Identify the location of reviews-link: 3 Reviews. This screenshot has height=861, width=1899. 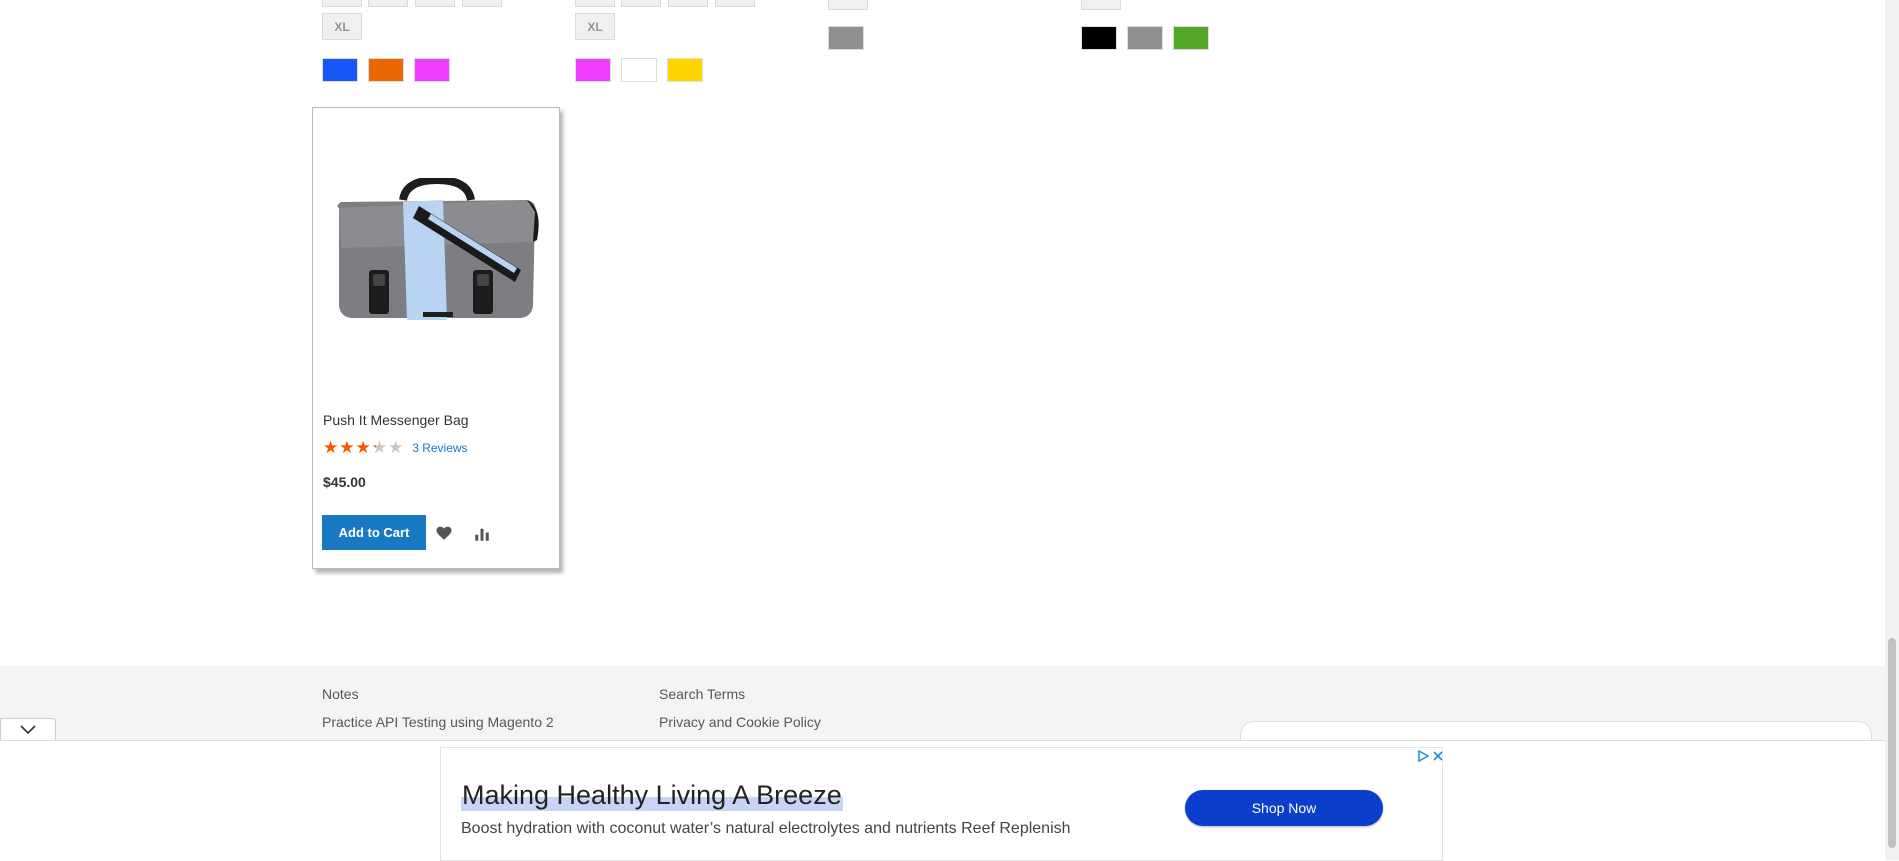
(439, 448).